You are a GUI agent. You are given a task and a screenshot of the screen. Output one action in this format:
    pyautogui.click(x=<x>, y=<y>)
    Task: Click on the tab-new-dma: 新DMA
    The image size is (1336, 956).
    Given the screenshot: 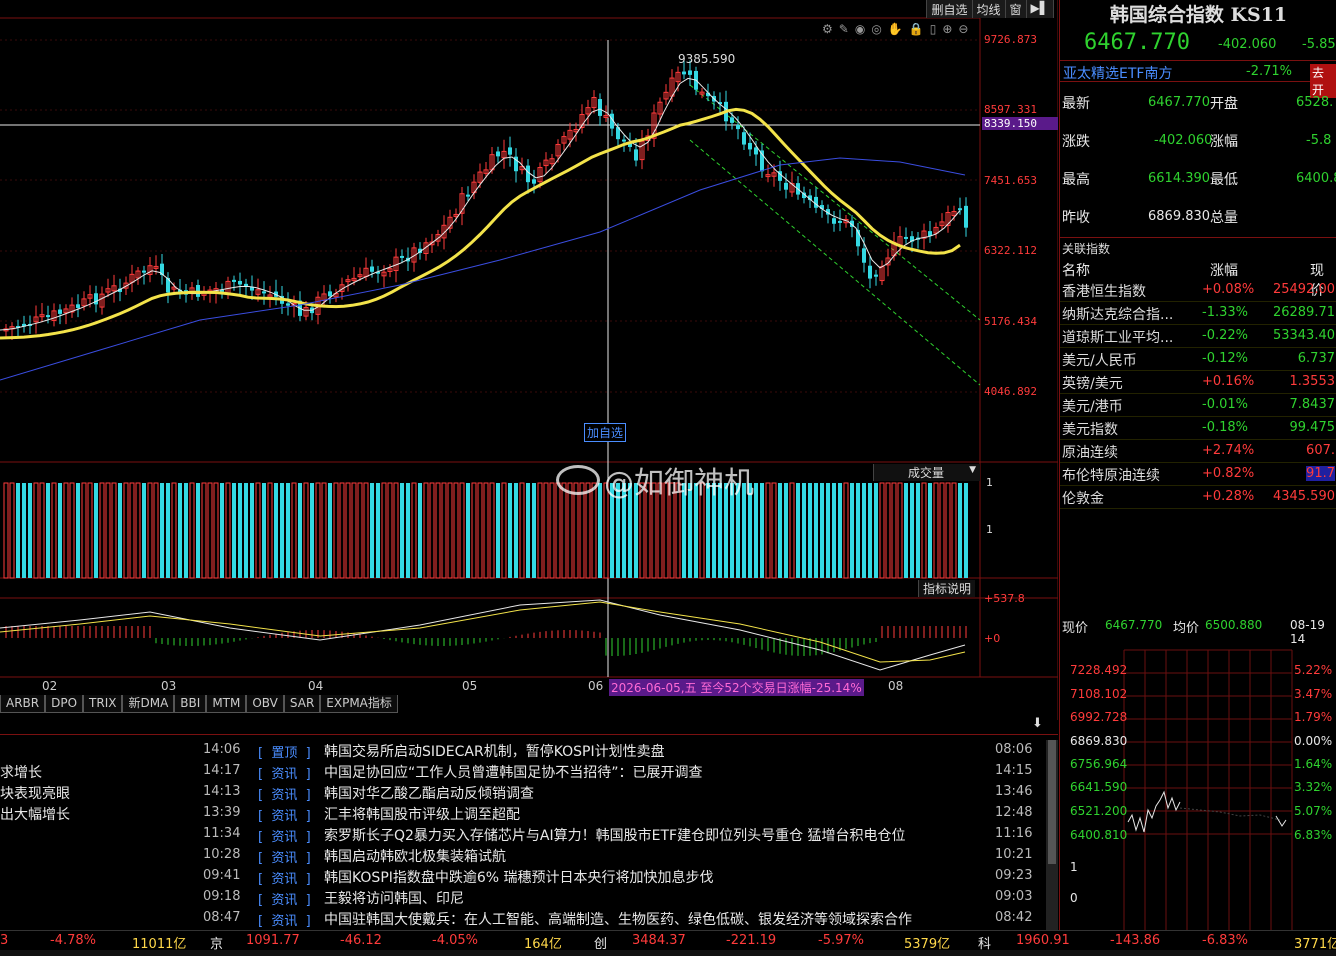 What is the action you would take?
    pyautogui.click(x=148, y=704)
    